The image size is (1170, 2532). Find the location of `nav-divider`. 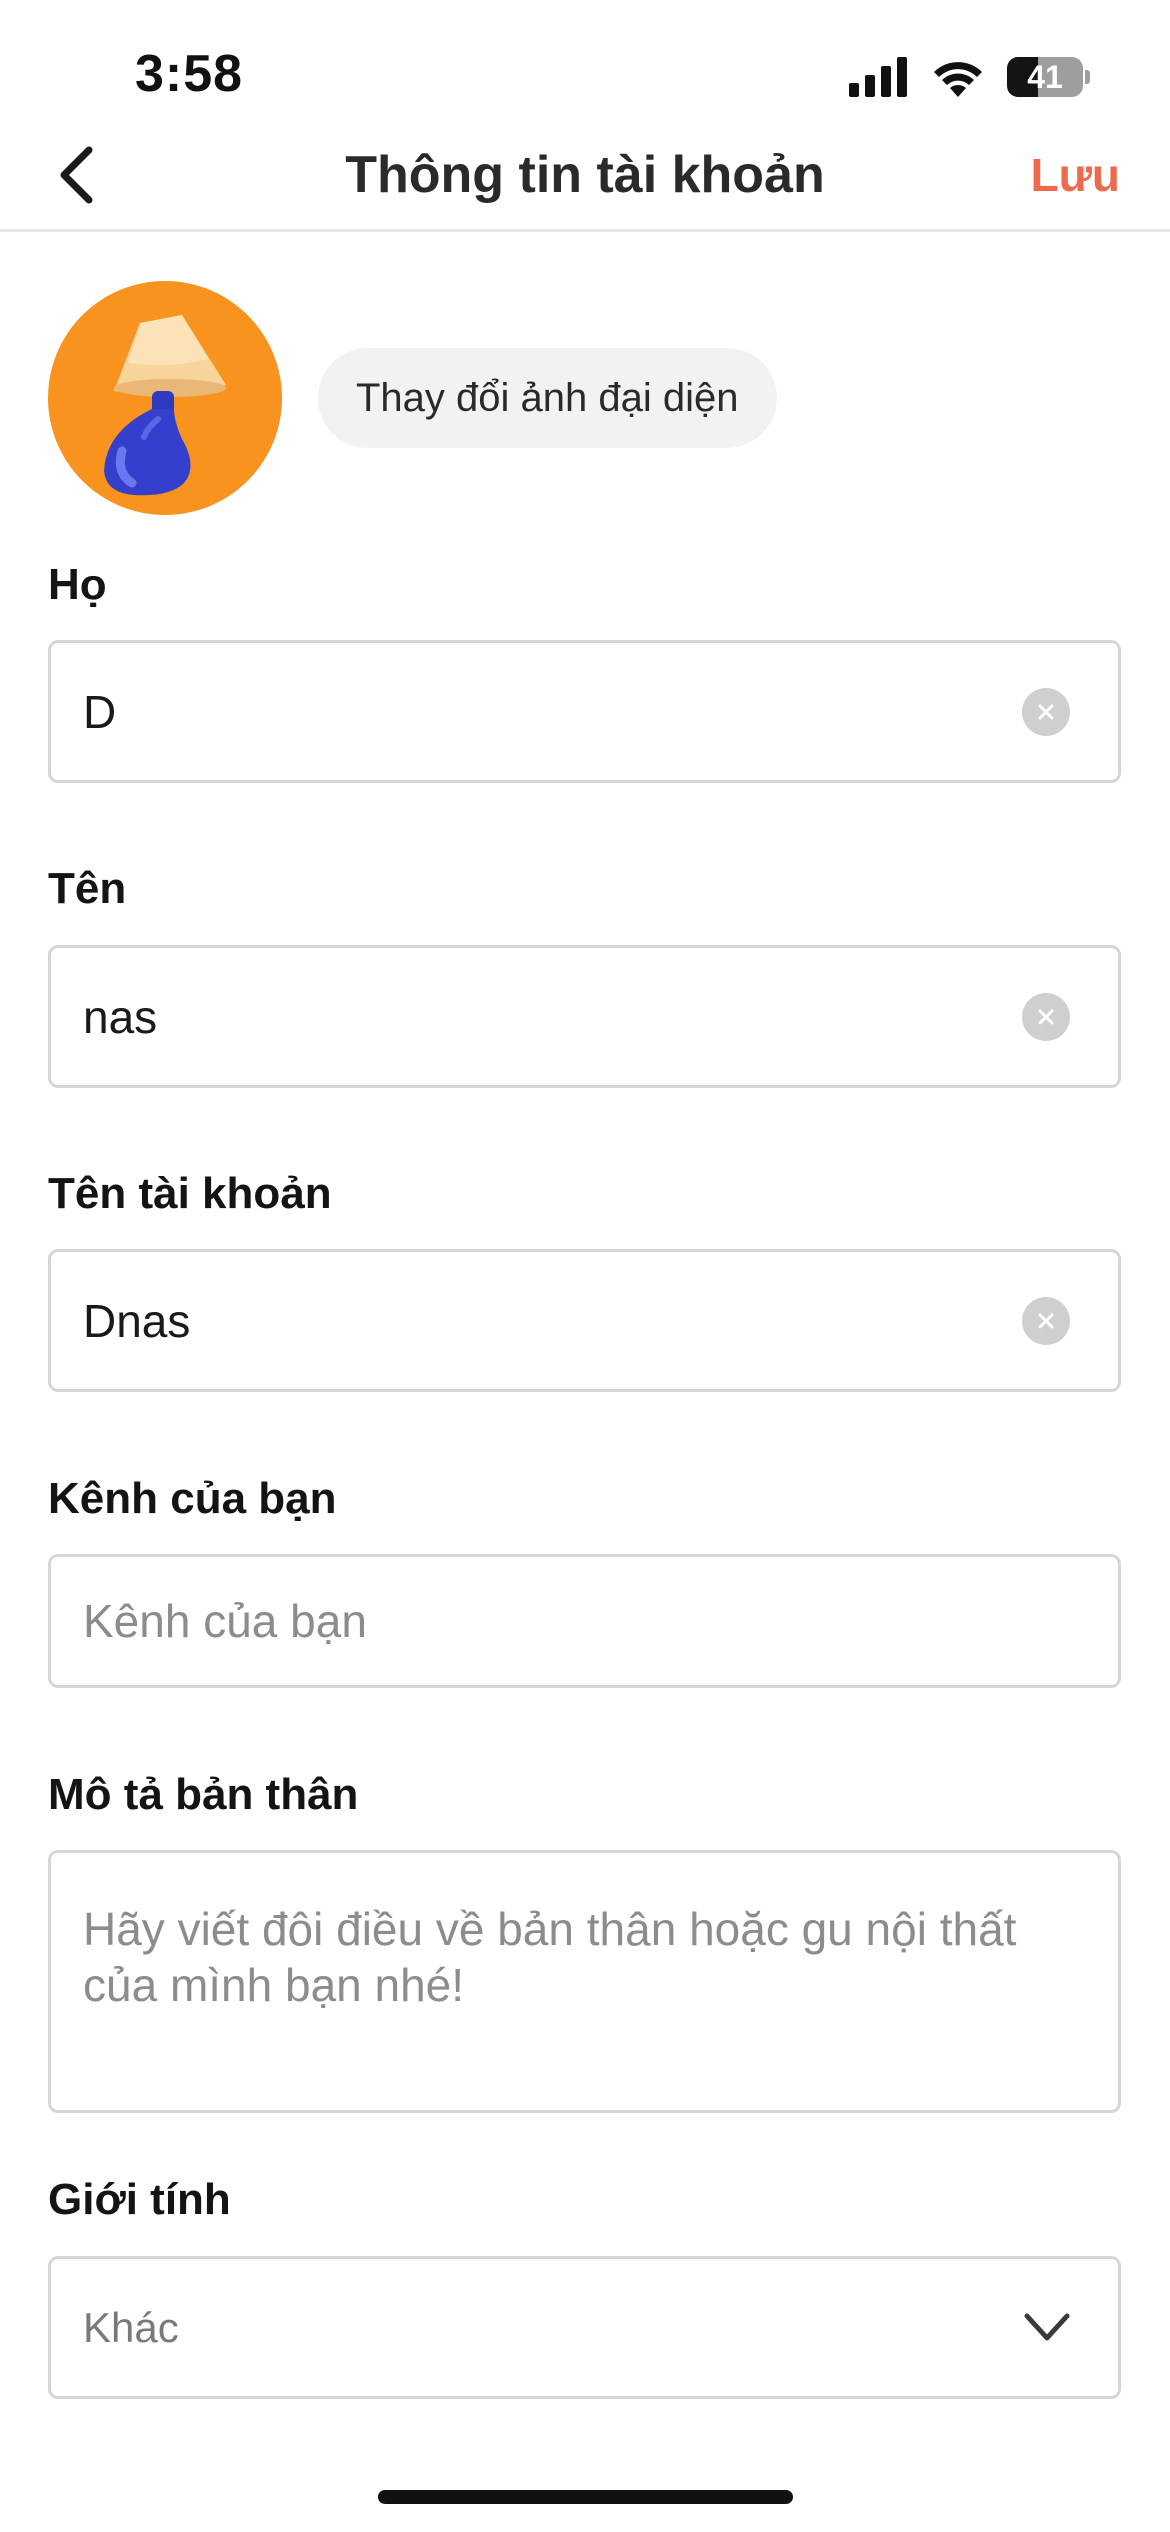

nav-divider is located at coordinates (585, 230).